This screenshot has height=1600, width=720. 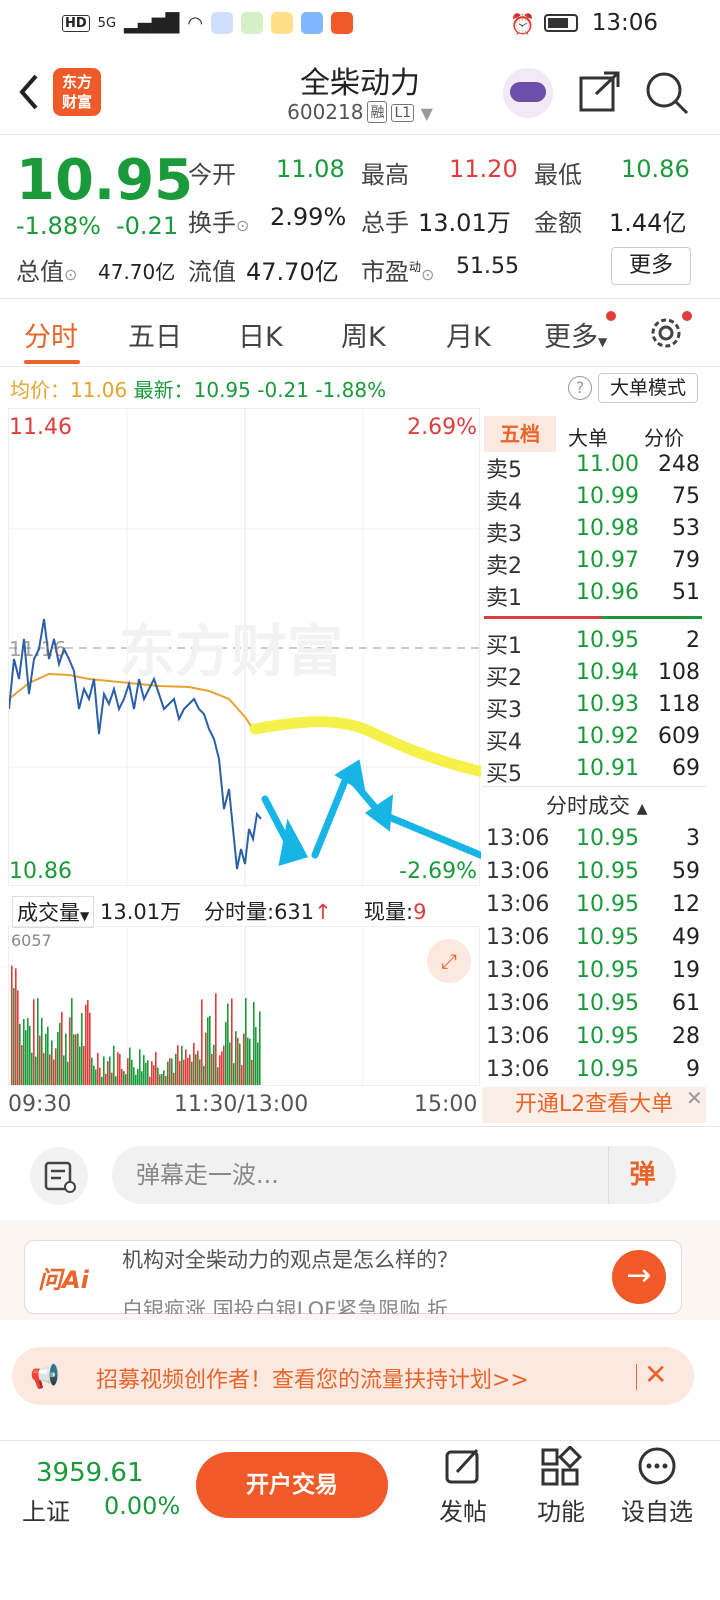 What do you see at coordinates (449, 961) in the screenshot?
I see `expand-icon: ⤢` at bounding box center [449, 961].